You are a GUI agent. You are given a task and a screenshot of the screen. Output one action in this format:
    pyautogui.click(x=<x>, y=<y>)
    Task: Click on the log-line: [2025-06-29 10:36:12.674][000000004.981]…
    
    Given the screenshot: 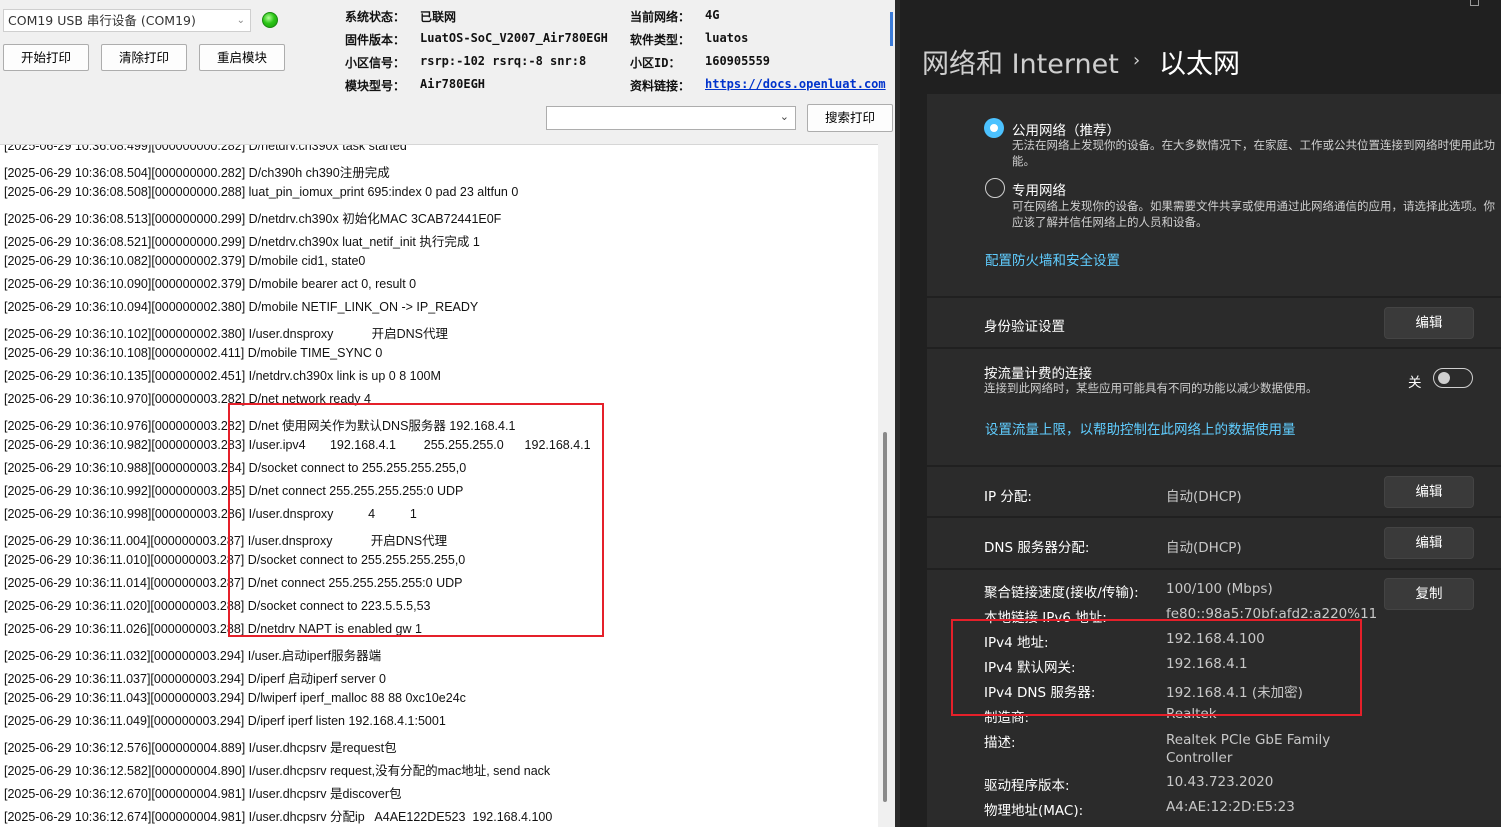 What is the action you would take?
    pyautogui.click(x=278, y=817)
    